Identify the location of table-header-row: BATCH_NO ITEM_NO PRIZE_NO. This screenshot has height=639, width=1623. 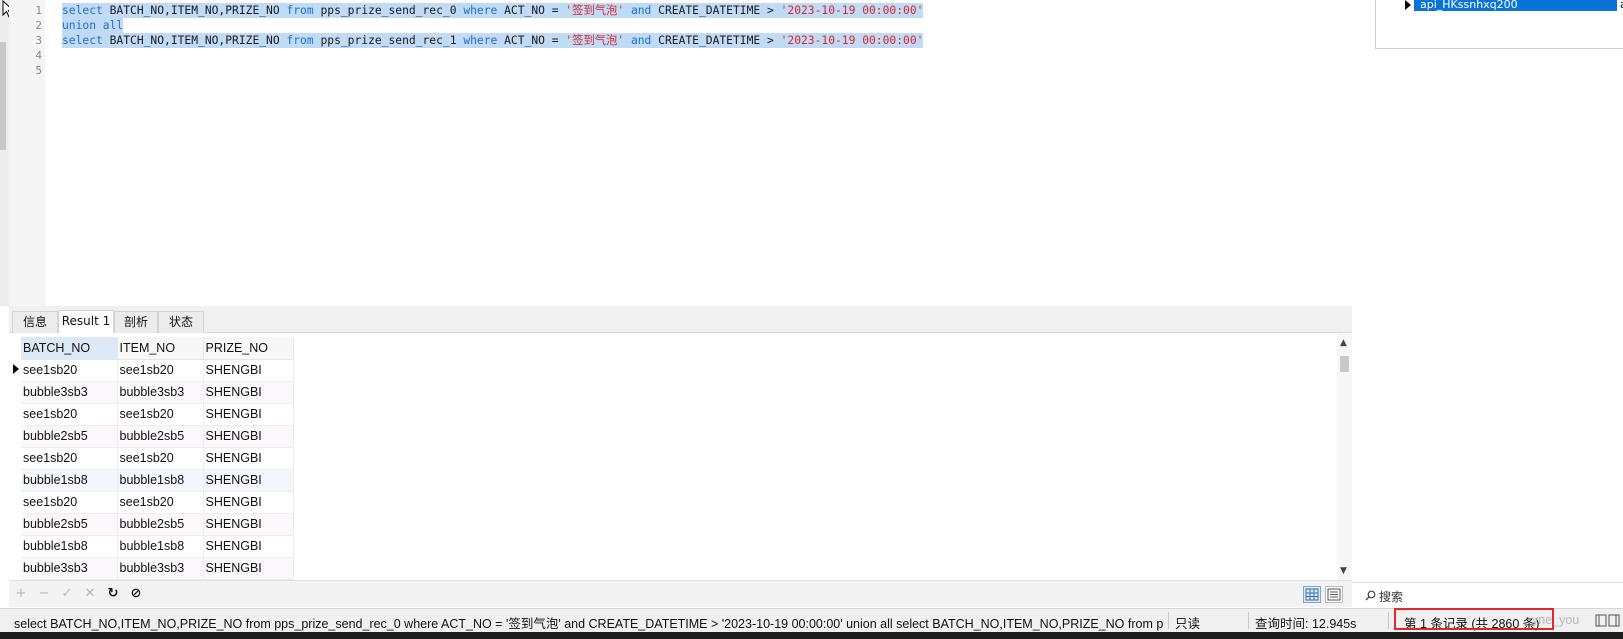
(157, 348).